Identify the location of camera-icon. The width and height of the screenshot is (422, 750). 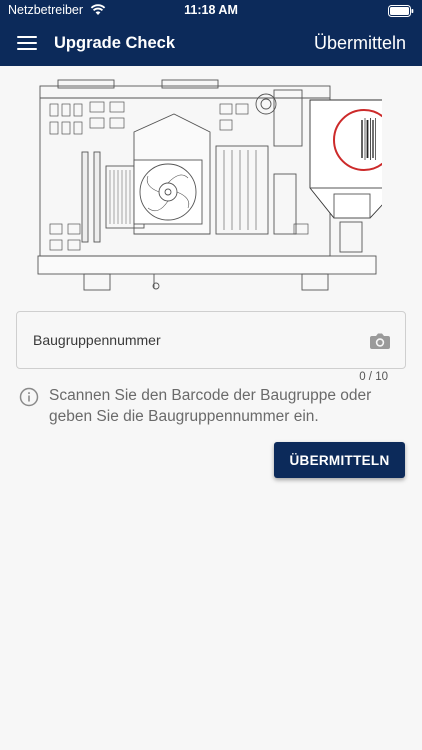
(380, 341).